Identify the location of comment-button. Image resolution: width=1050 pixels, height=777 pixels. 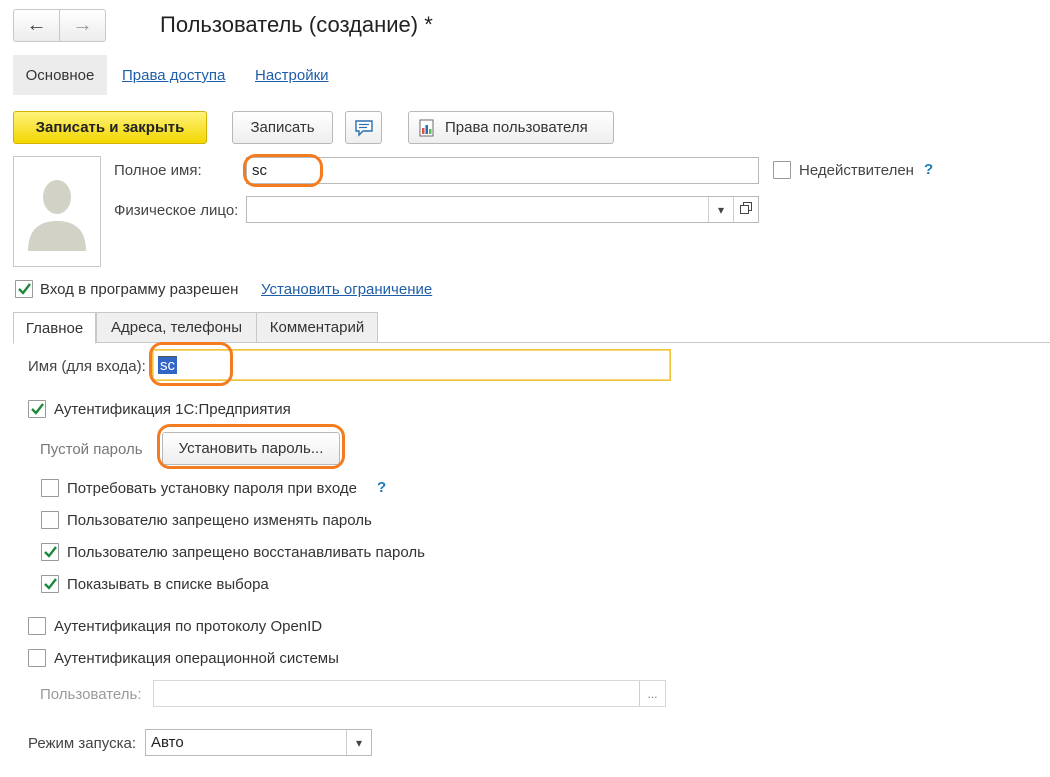
(363, 127).